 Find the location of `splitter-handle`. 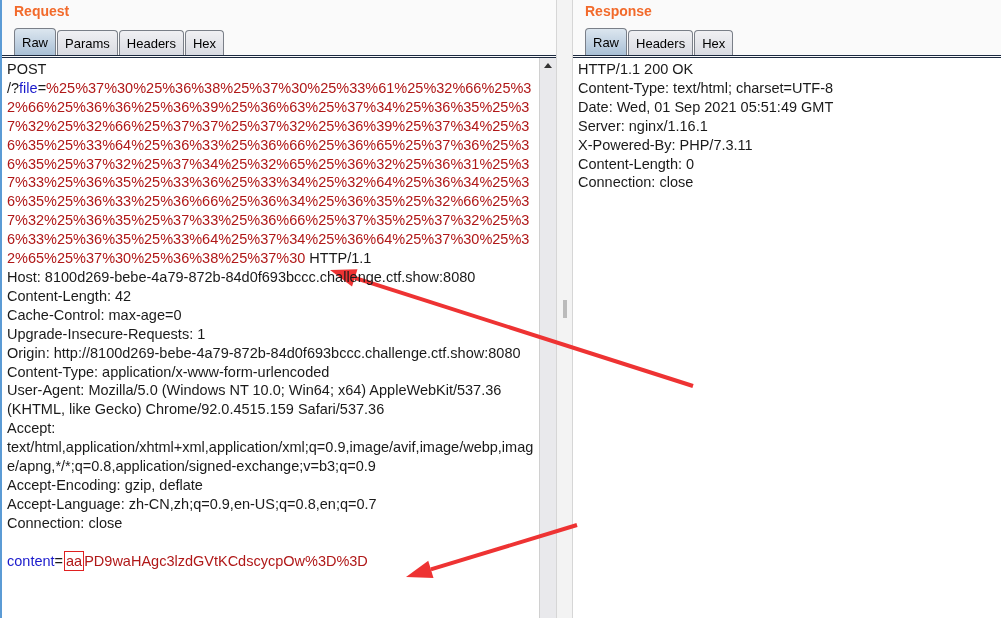

splitter-handle is located at coordinates (564, 309).